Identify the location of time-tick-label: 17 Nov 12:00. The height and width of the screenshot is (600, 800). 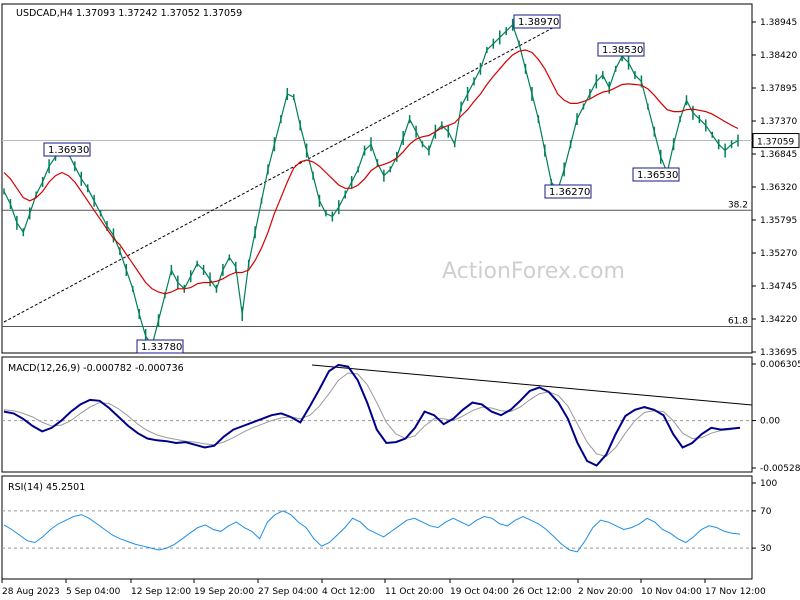
(735, 592).